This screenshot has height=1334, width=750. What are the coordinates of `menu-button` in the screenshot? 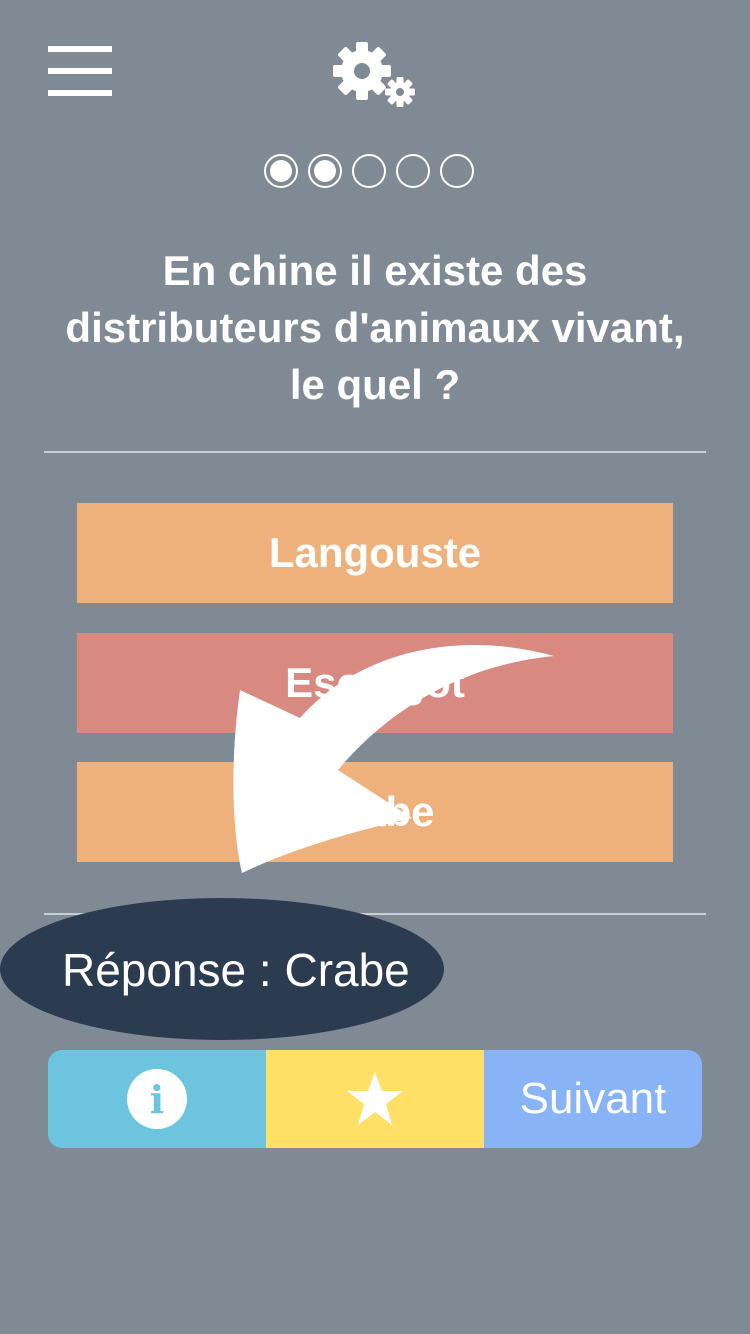 It's located at (80, 71).